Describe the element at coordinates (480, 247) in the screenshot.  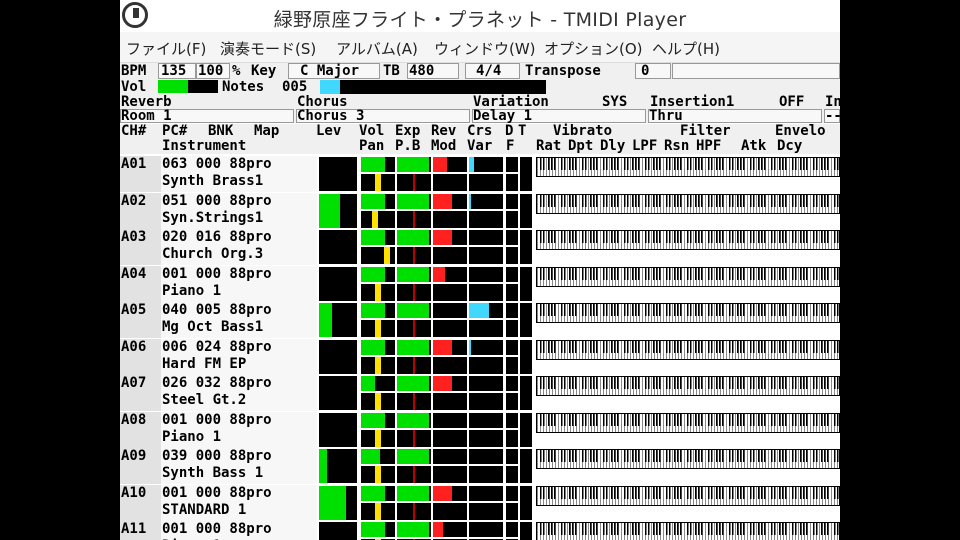
I see `channel-row: A03 020 016 88pro Church Org.3` at that location.